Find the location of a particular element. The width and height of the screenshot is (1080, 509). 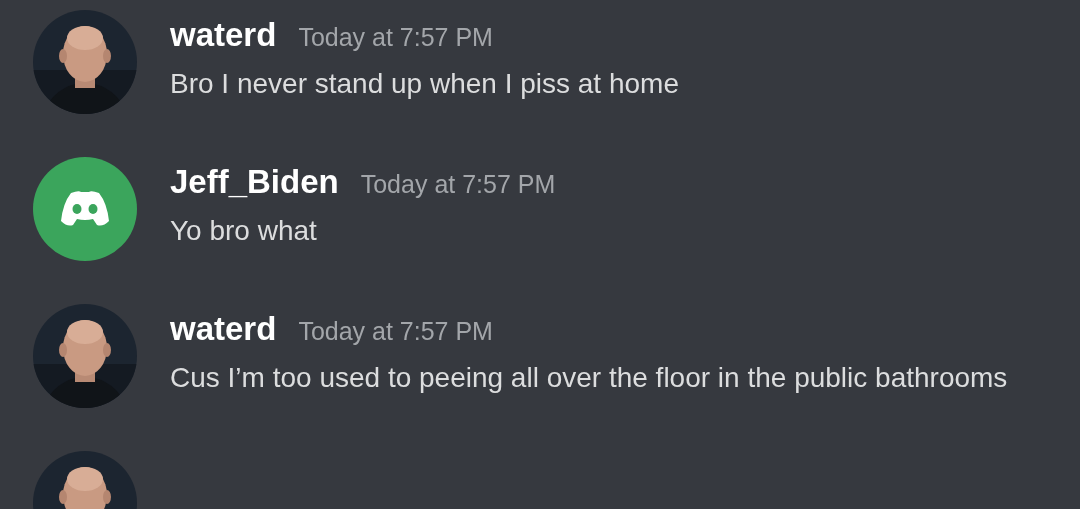

username: Jeff_Biden is located at coordinates (254, 182).